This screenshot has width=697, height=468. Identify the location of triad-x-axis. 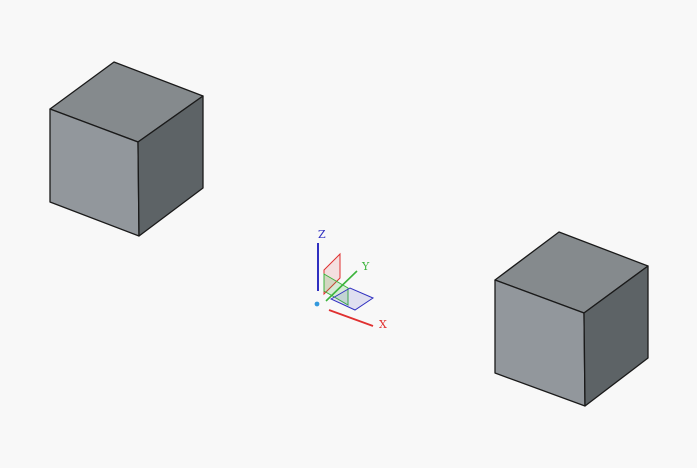
(351, 318).